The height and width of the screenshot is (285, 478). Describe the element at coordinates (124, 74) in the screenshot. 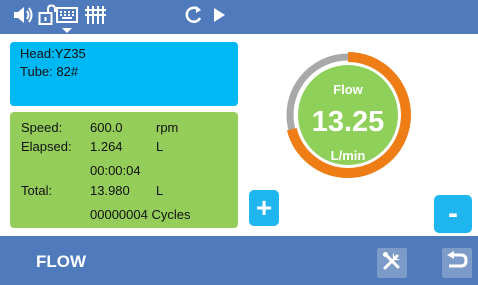

I see `pump-head-info-panel: Head:YZ35 Tube: 82#` at that location.